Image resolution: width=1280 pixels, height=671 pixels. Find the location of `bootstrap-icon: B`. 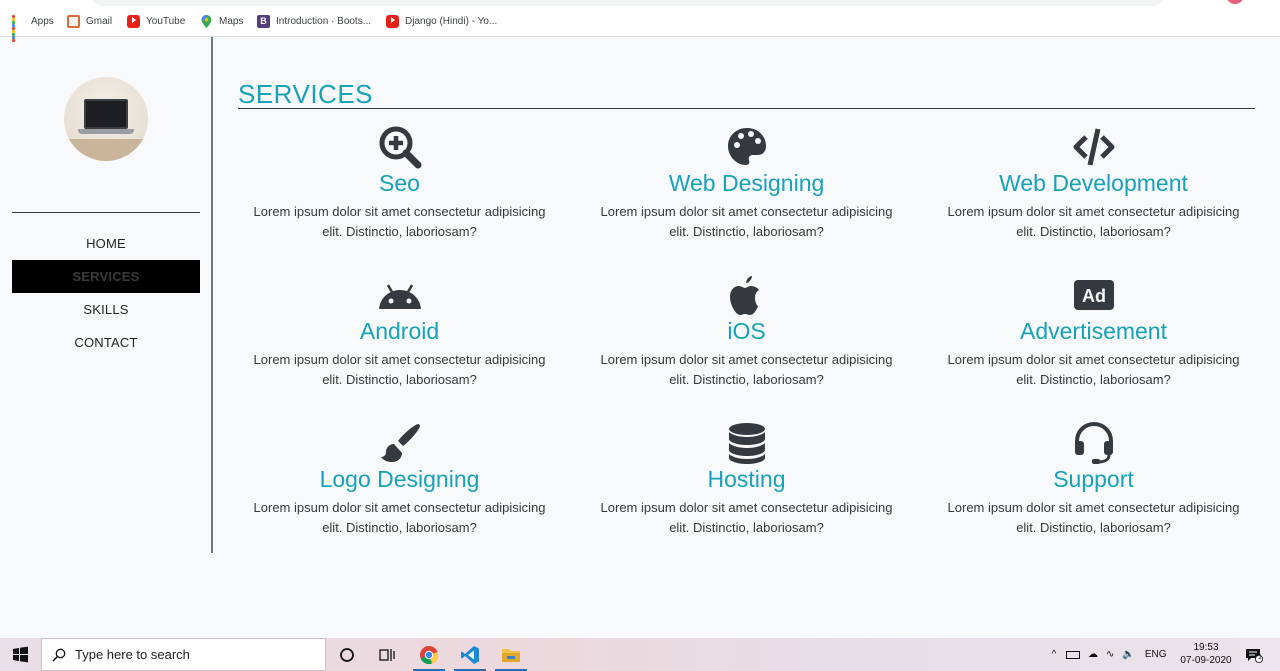

bootstrap-icon: B is located at coordinates (263, 21).